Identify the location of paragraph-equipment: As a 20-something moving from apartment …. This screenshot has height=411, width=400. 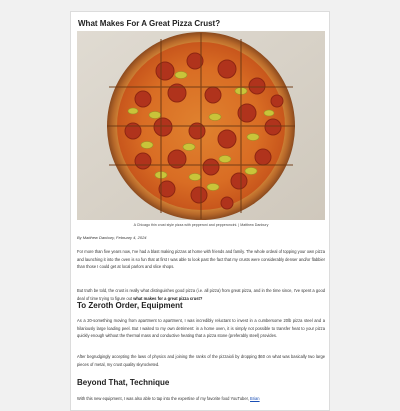
(201, 328).